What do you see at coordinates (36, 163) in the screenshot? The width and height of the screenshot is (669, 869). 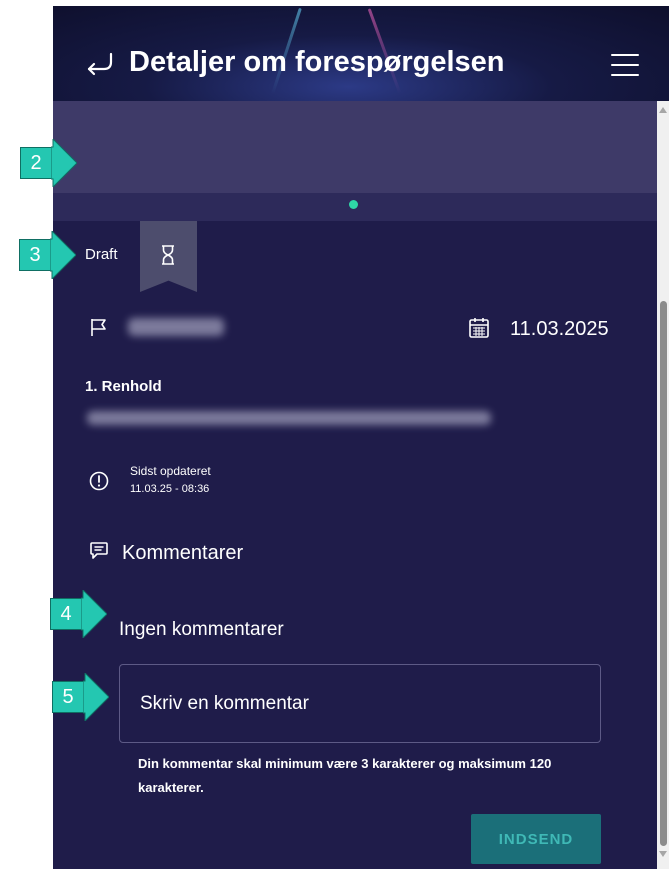 I see `callout-number: 2` at bounding box center [36, 163].